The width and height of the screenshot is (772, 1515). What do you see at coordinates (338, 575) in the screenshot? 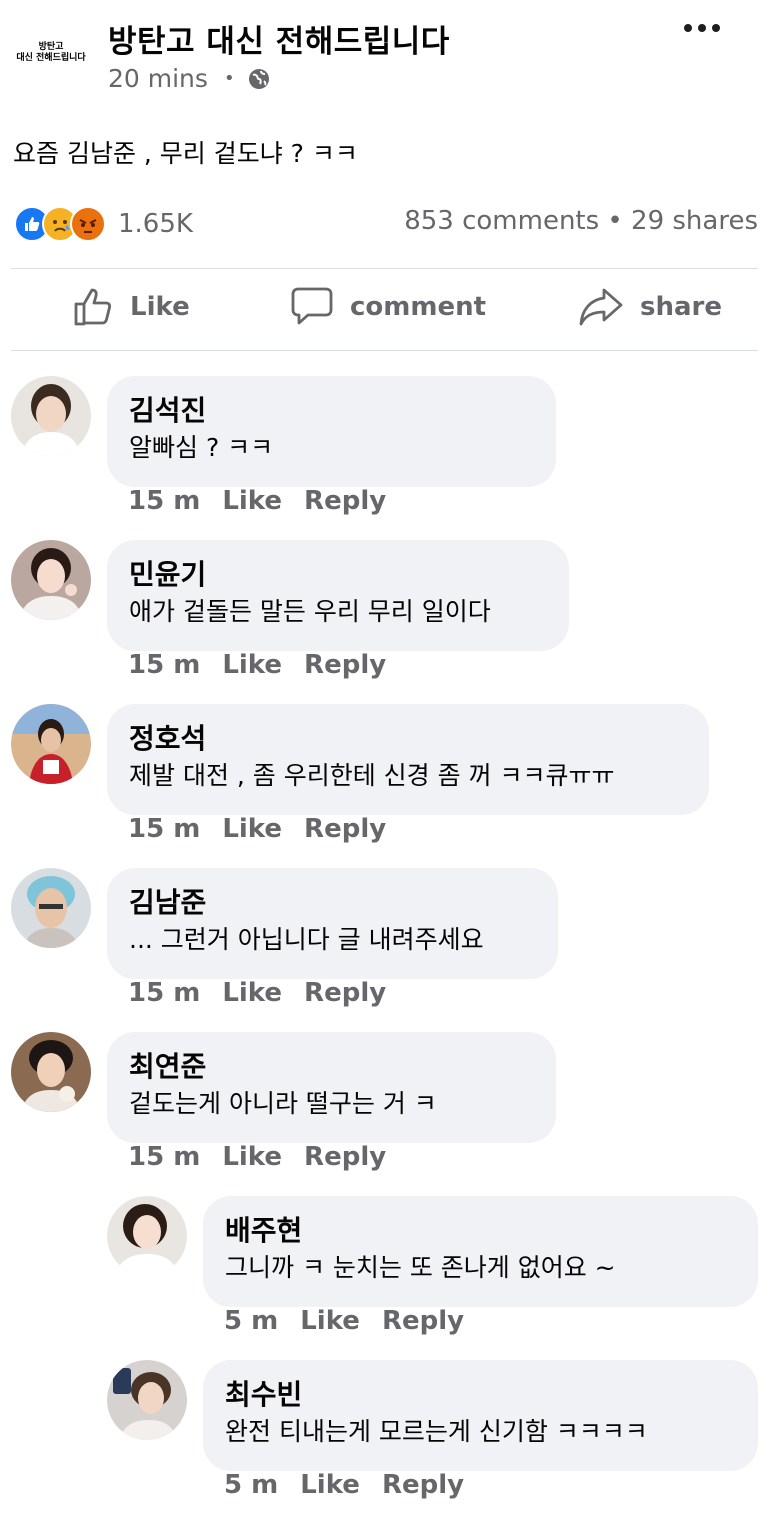
I see `comment-author: 민윤기` at bounding box center [338, 575].